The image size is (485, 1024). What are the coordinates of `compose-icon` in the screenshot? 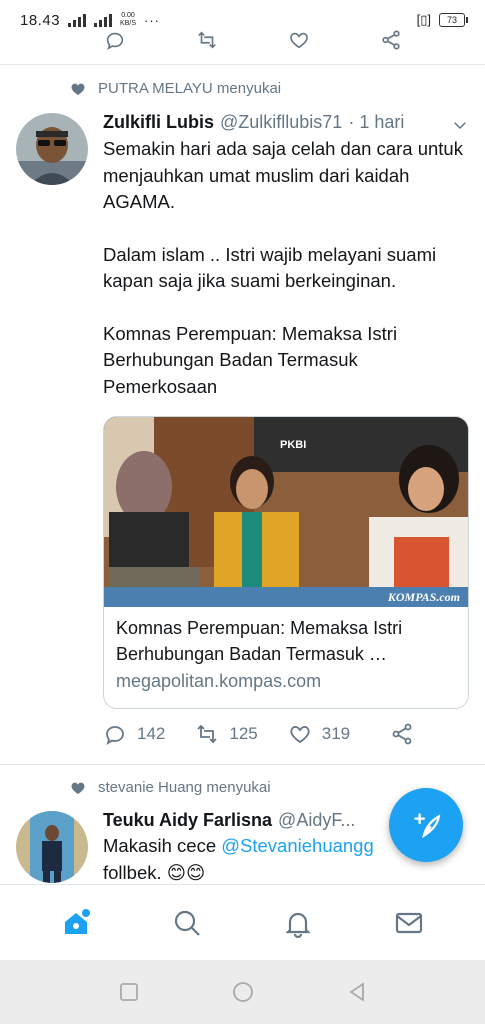 It's located at (427, 826).